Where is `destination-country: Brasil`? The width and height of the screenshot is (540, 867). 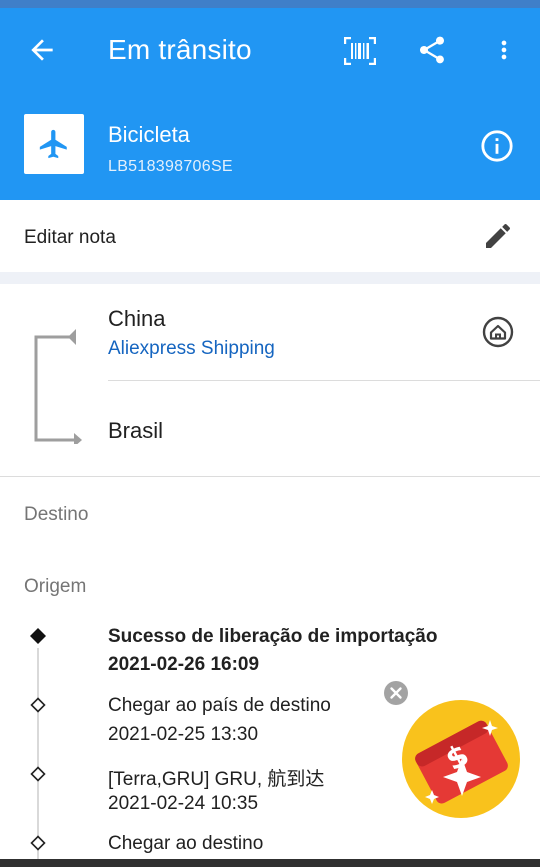
destination-country: Brasil is located at coordinates (136, 430).